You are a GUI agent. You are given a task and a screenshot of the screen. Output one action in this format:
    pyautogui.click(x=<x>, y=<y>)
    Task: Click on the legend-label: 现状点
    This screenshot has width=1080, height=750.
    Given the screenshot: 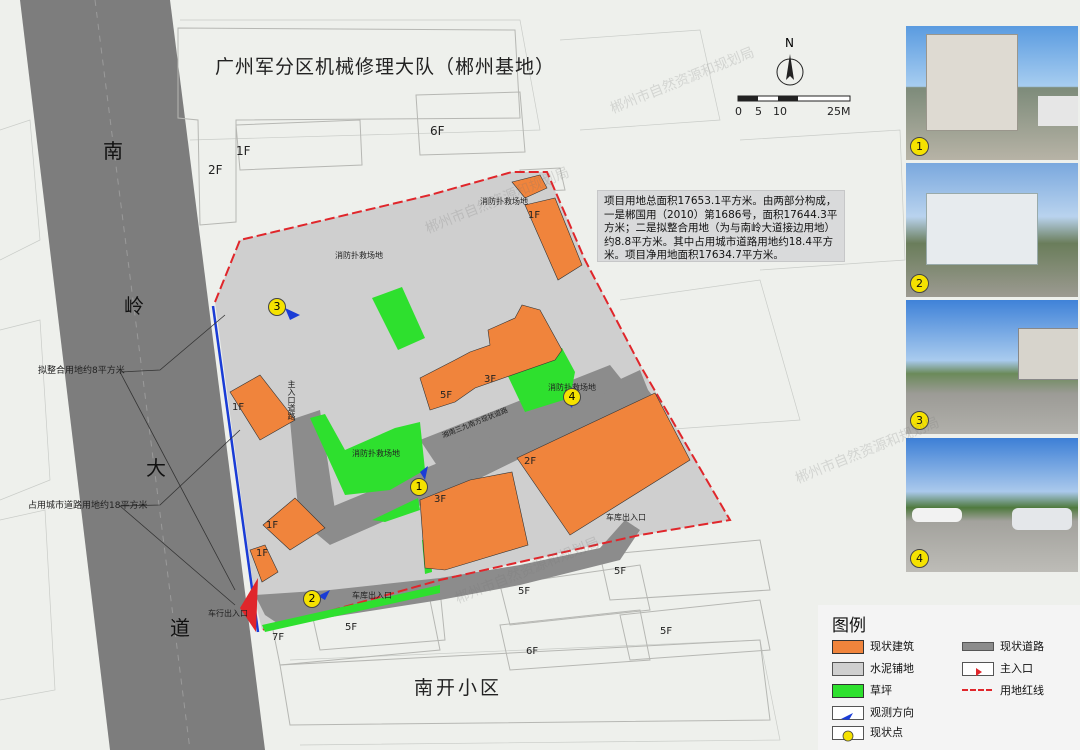 What is the action you would take?
    pyautogui.click(x=886, y=732)
    